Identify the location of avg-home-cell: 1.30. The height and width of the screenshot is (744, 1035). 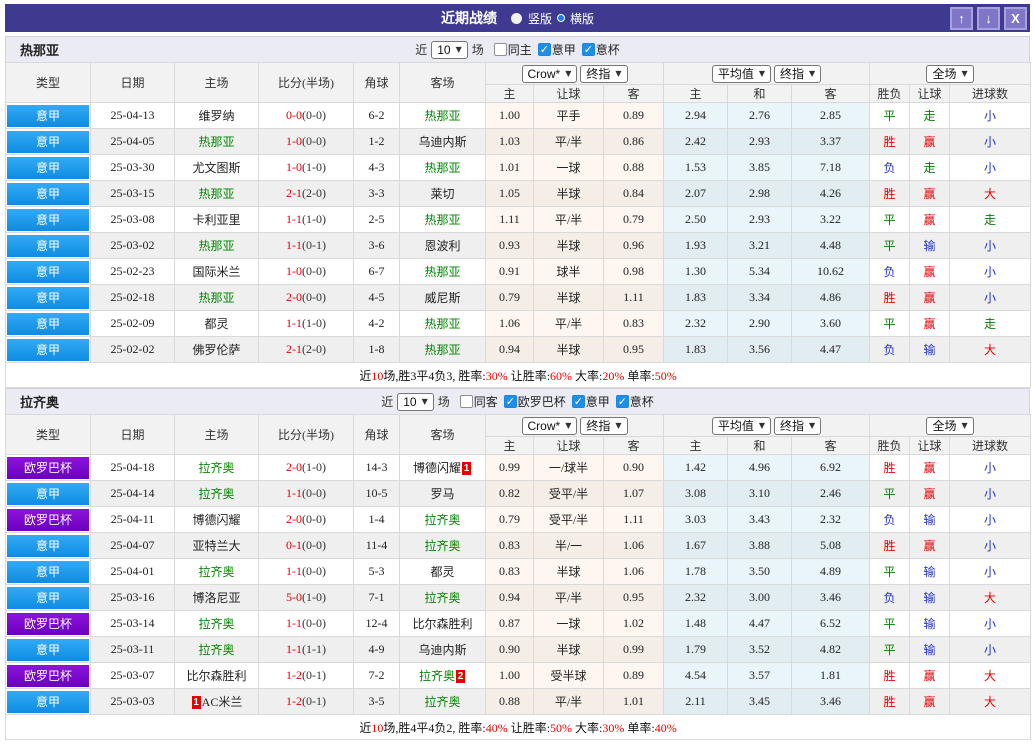
(696, 271).